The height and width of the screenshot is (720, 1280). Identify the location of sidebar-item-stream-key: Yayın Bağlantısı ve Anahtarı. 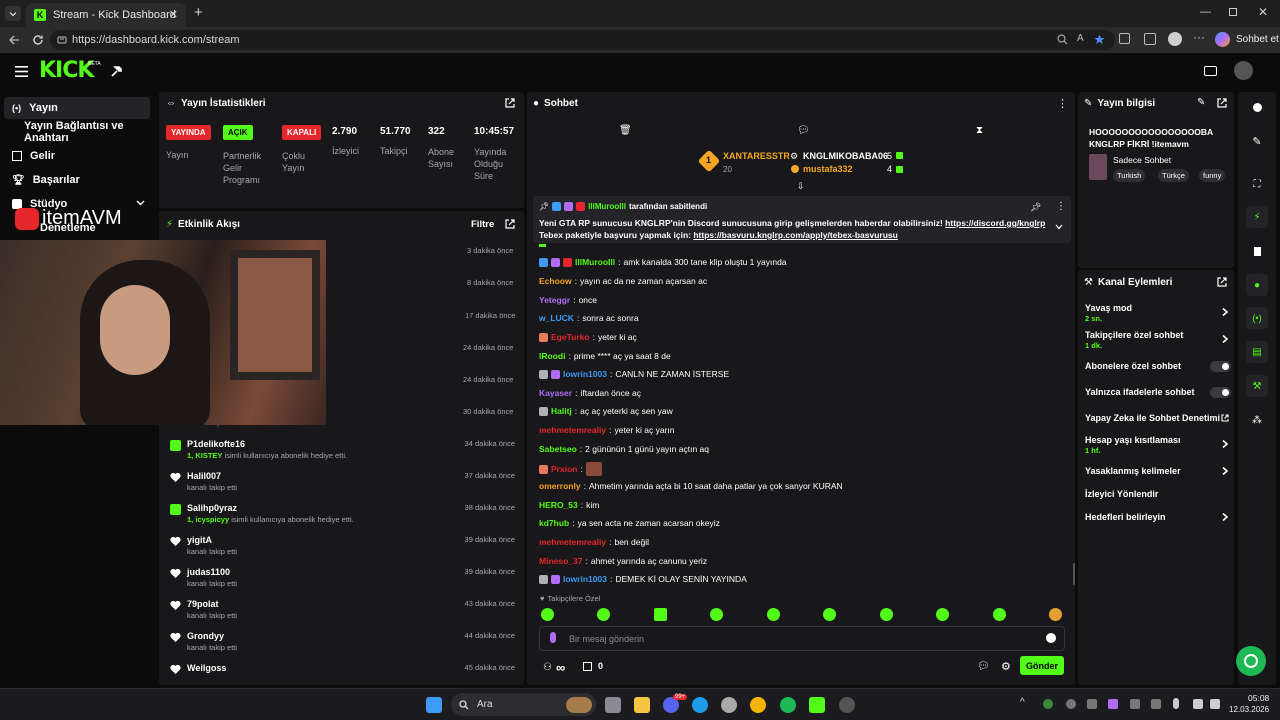
(77, 132).